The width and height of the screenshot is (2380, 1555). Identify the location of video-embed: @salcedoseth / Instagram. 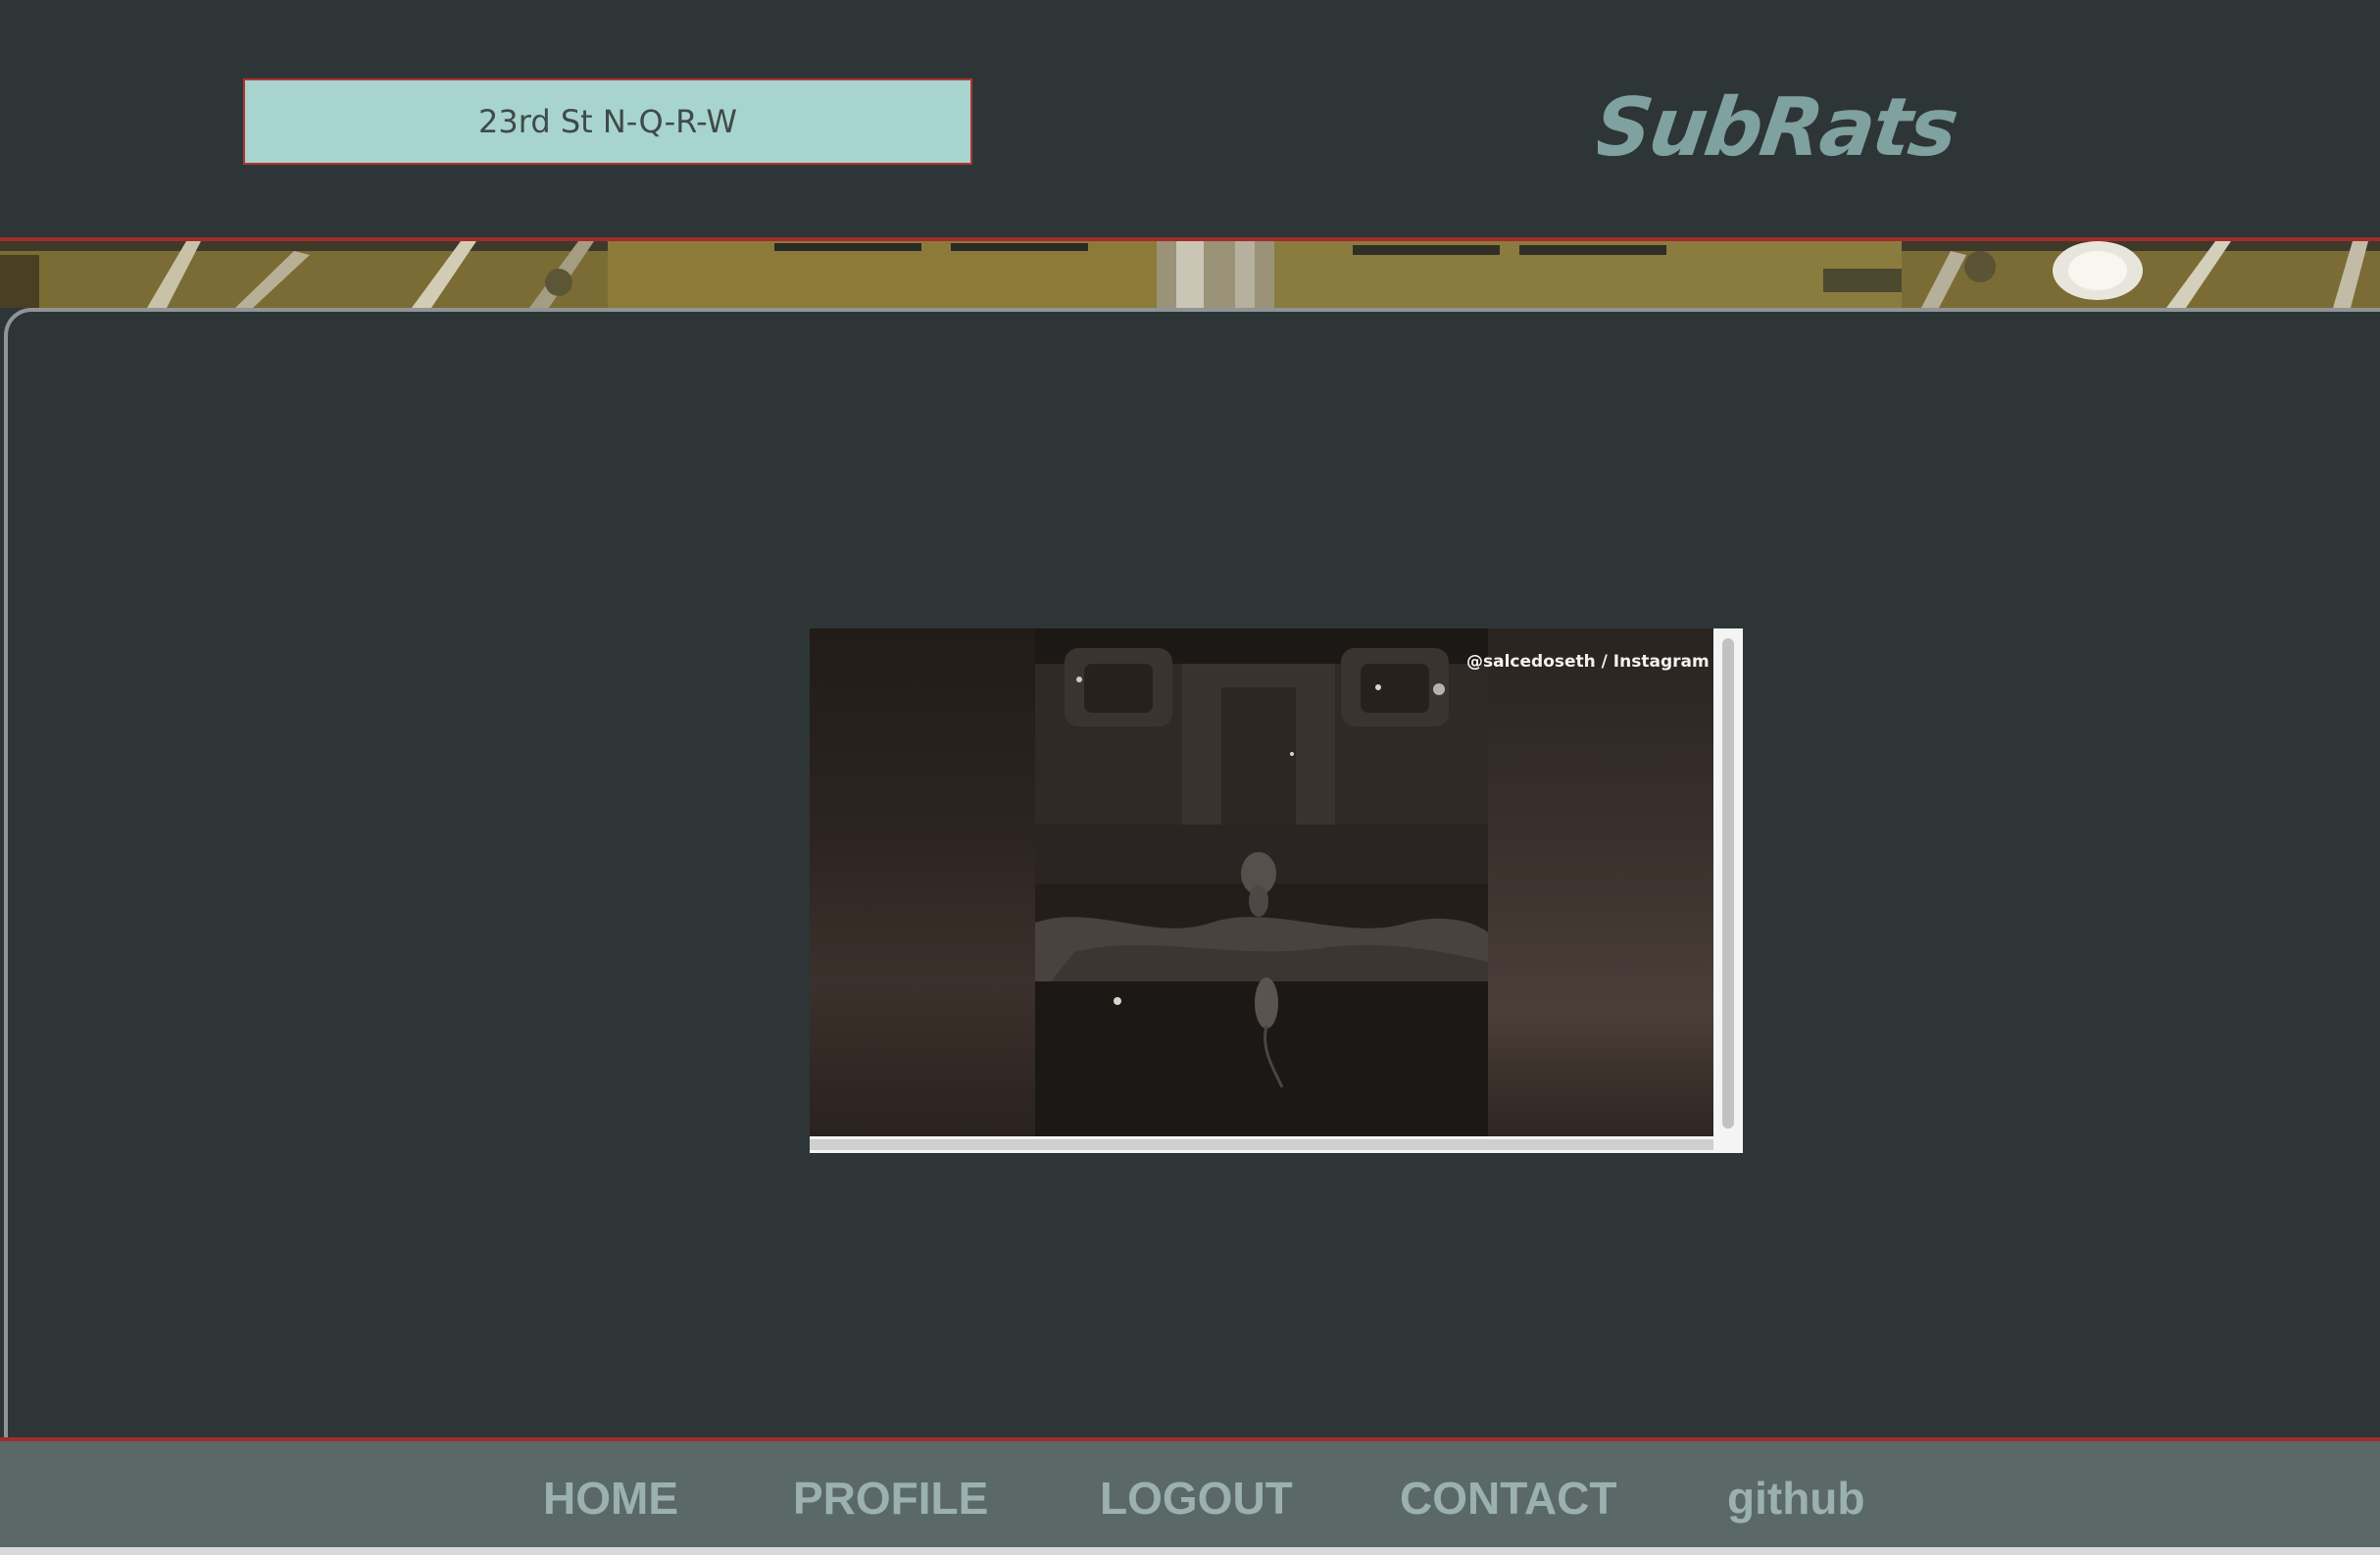
(1276, 890).